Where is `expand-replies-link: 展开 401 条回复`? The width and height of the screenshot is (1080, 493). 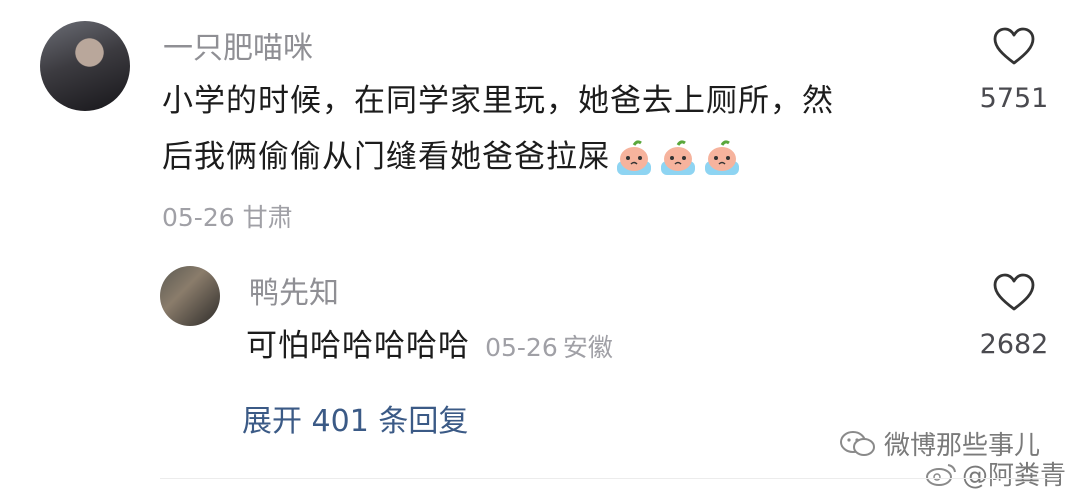 expand-replies-link: 展开 401 条回复 is located at coordinates (355, 418).